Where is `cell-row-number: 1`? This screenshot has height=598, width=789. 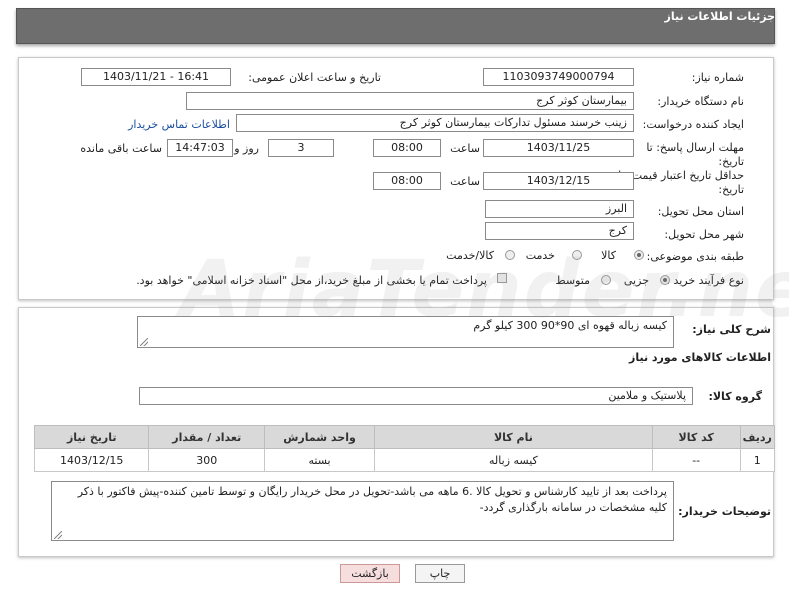
cell-row-number: 1 is located at coordinates (757, 460).